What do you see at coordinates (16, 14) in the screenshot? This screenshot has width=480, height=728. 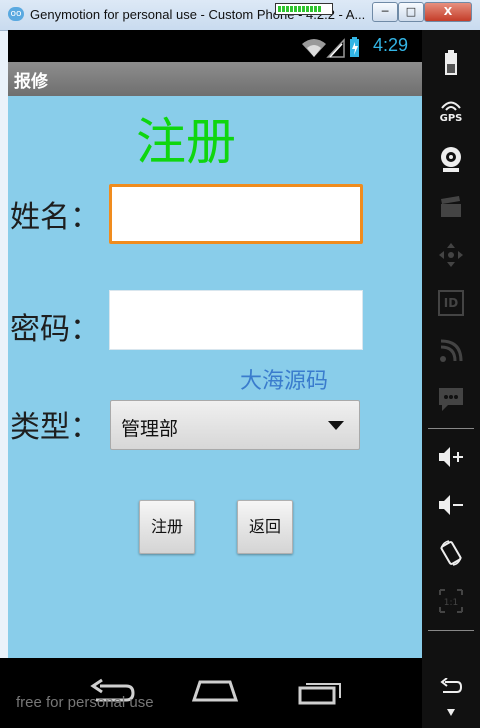 I see `genymotion-logo-icon: oo` at bounding box center [16, 14].